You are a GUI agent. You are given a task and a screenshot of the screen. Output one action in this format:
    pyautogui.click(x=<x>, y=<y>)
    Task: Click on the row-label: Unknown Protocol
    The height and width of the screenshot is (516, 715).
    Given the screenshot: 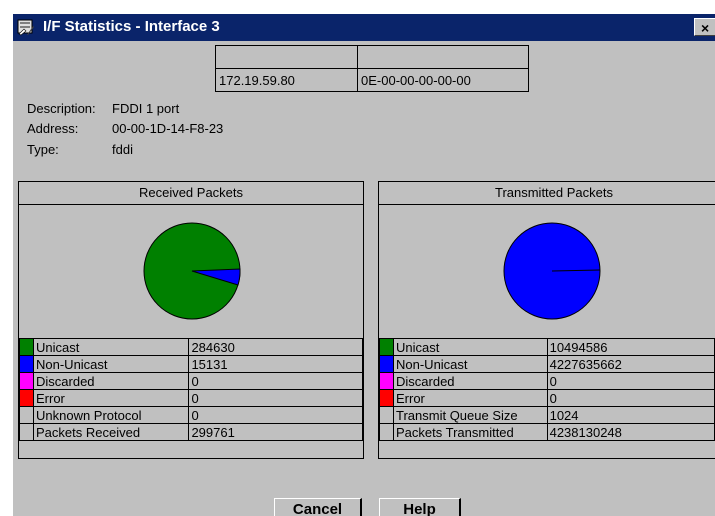 What is the action you would take?
    pyautogui.click(x=111, y=415)
    